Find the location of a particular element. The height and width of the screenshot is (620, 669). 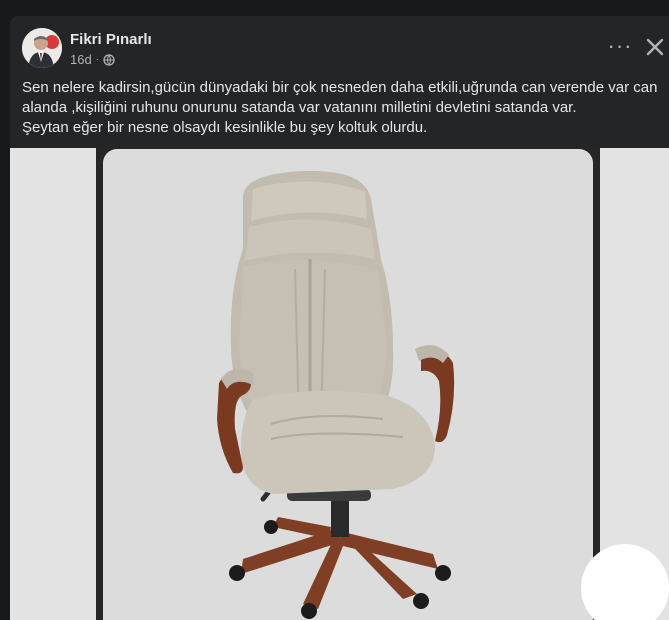

avatar-photo is located at coordinates (42, 48).